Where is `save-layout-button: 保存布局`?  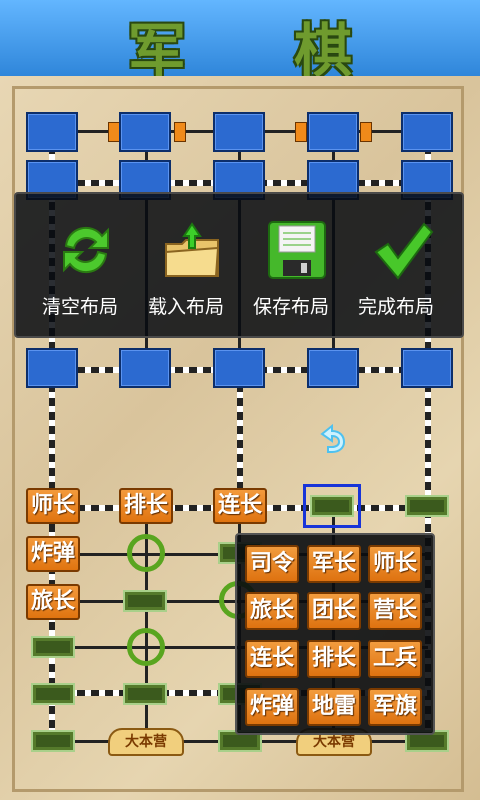 save-layout-button: 保存布局 is located at coordinates (291, 273).